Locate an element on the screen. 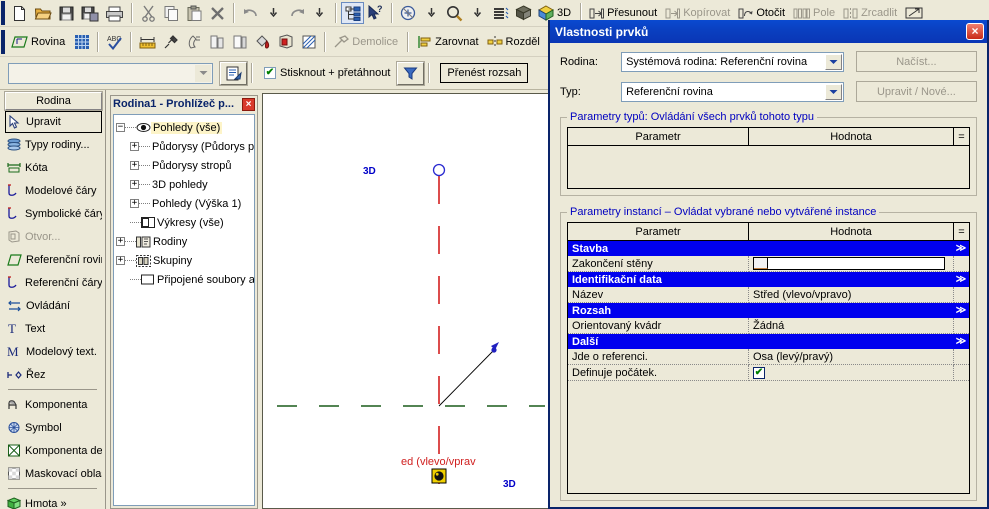 The image size is (989, 509). type-combo: Referenční rovina is located at coordinates (732, 91).